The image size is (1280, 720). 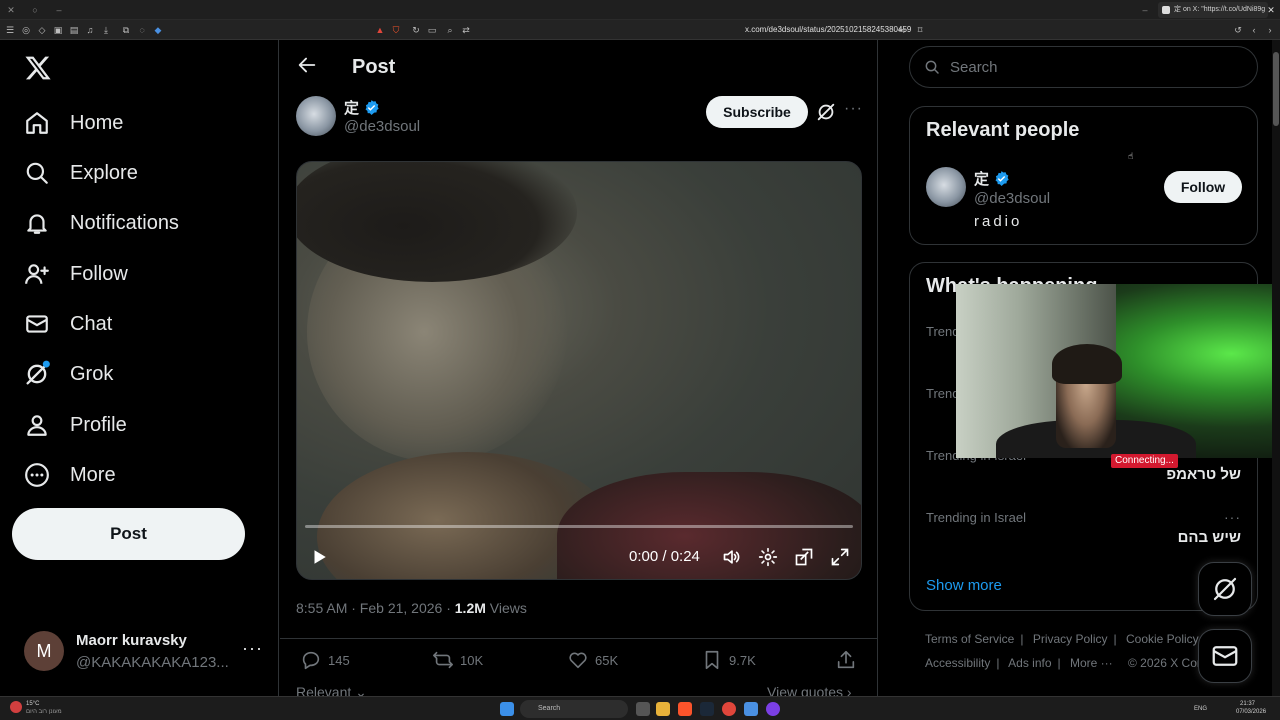 What do you see at coordinates (768, 557) in the screenshot?
I see `settings-gear-icon` at bounding box center [768, 557].